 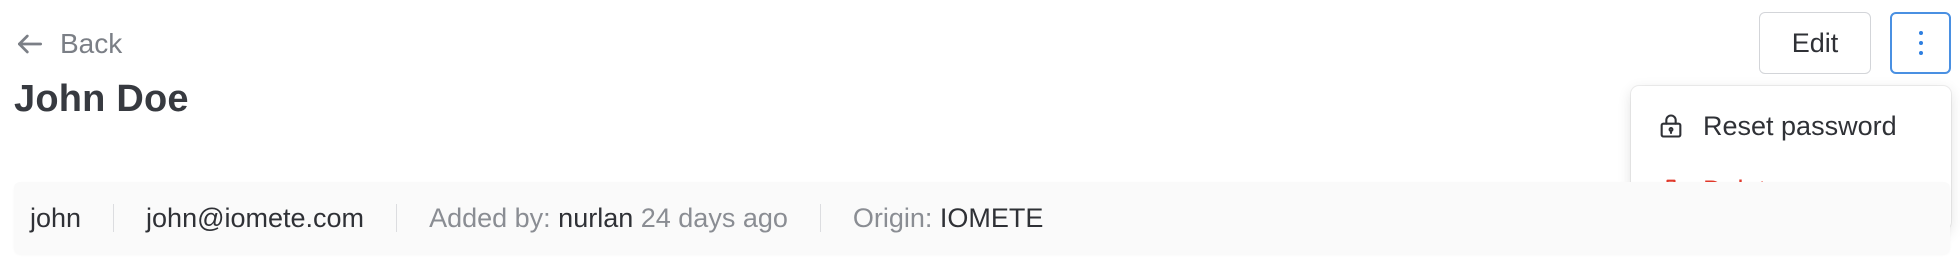 I want to click on back-label: Back, so click(x=91, y=43).